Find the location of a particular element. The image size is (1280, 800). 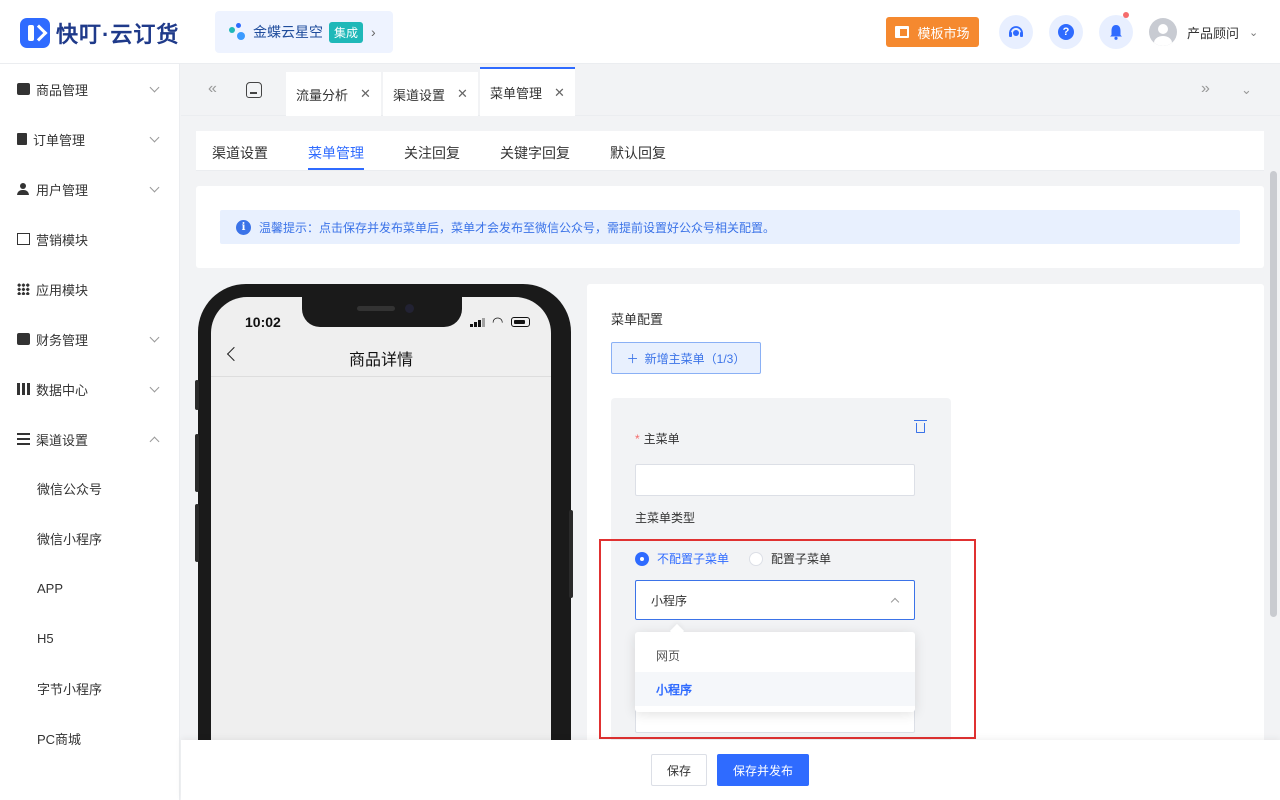

template-market-label: 模板市场 is located at coordinates (943, 33).